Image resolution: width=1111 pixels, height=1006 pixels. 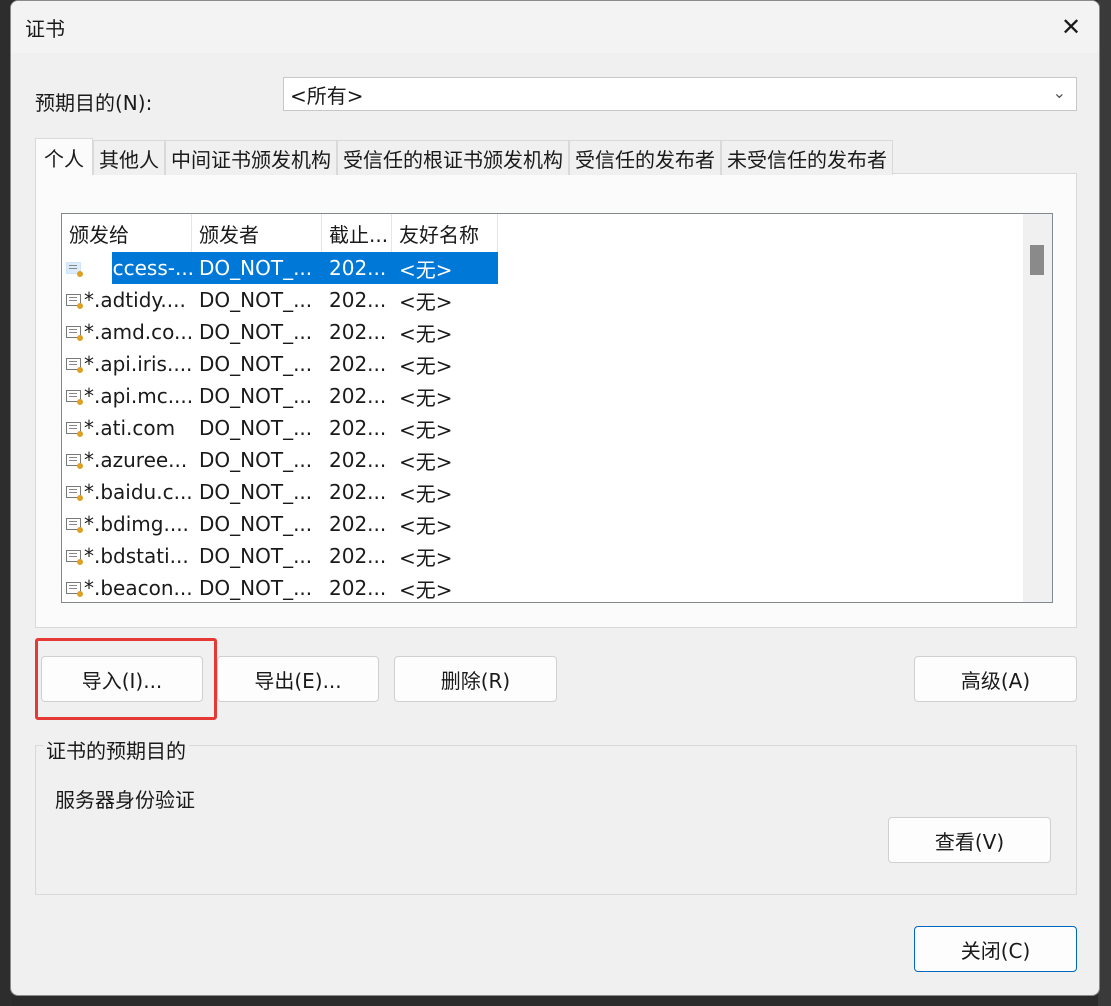 What do you see at coordinates (807, 157) in the screenshot?
I see `tab-untrusted-publishers: 未受信任的发布者` at bounding box center [807, 157].